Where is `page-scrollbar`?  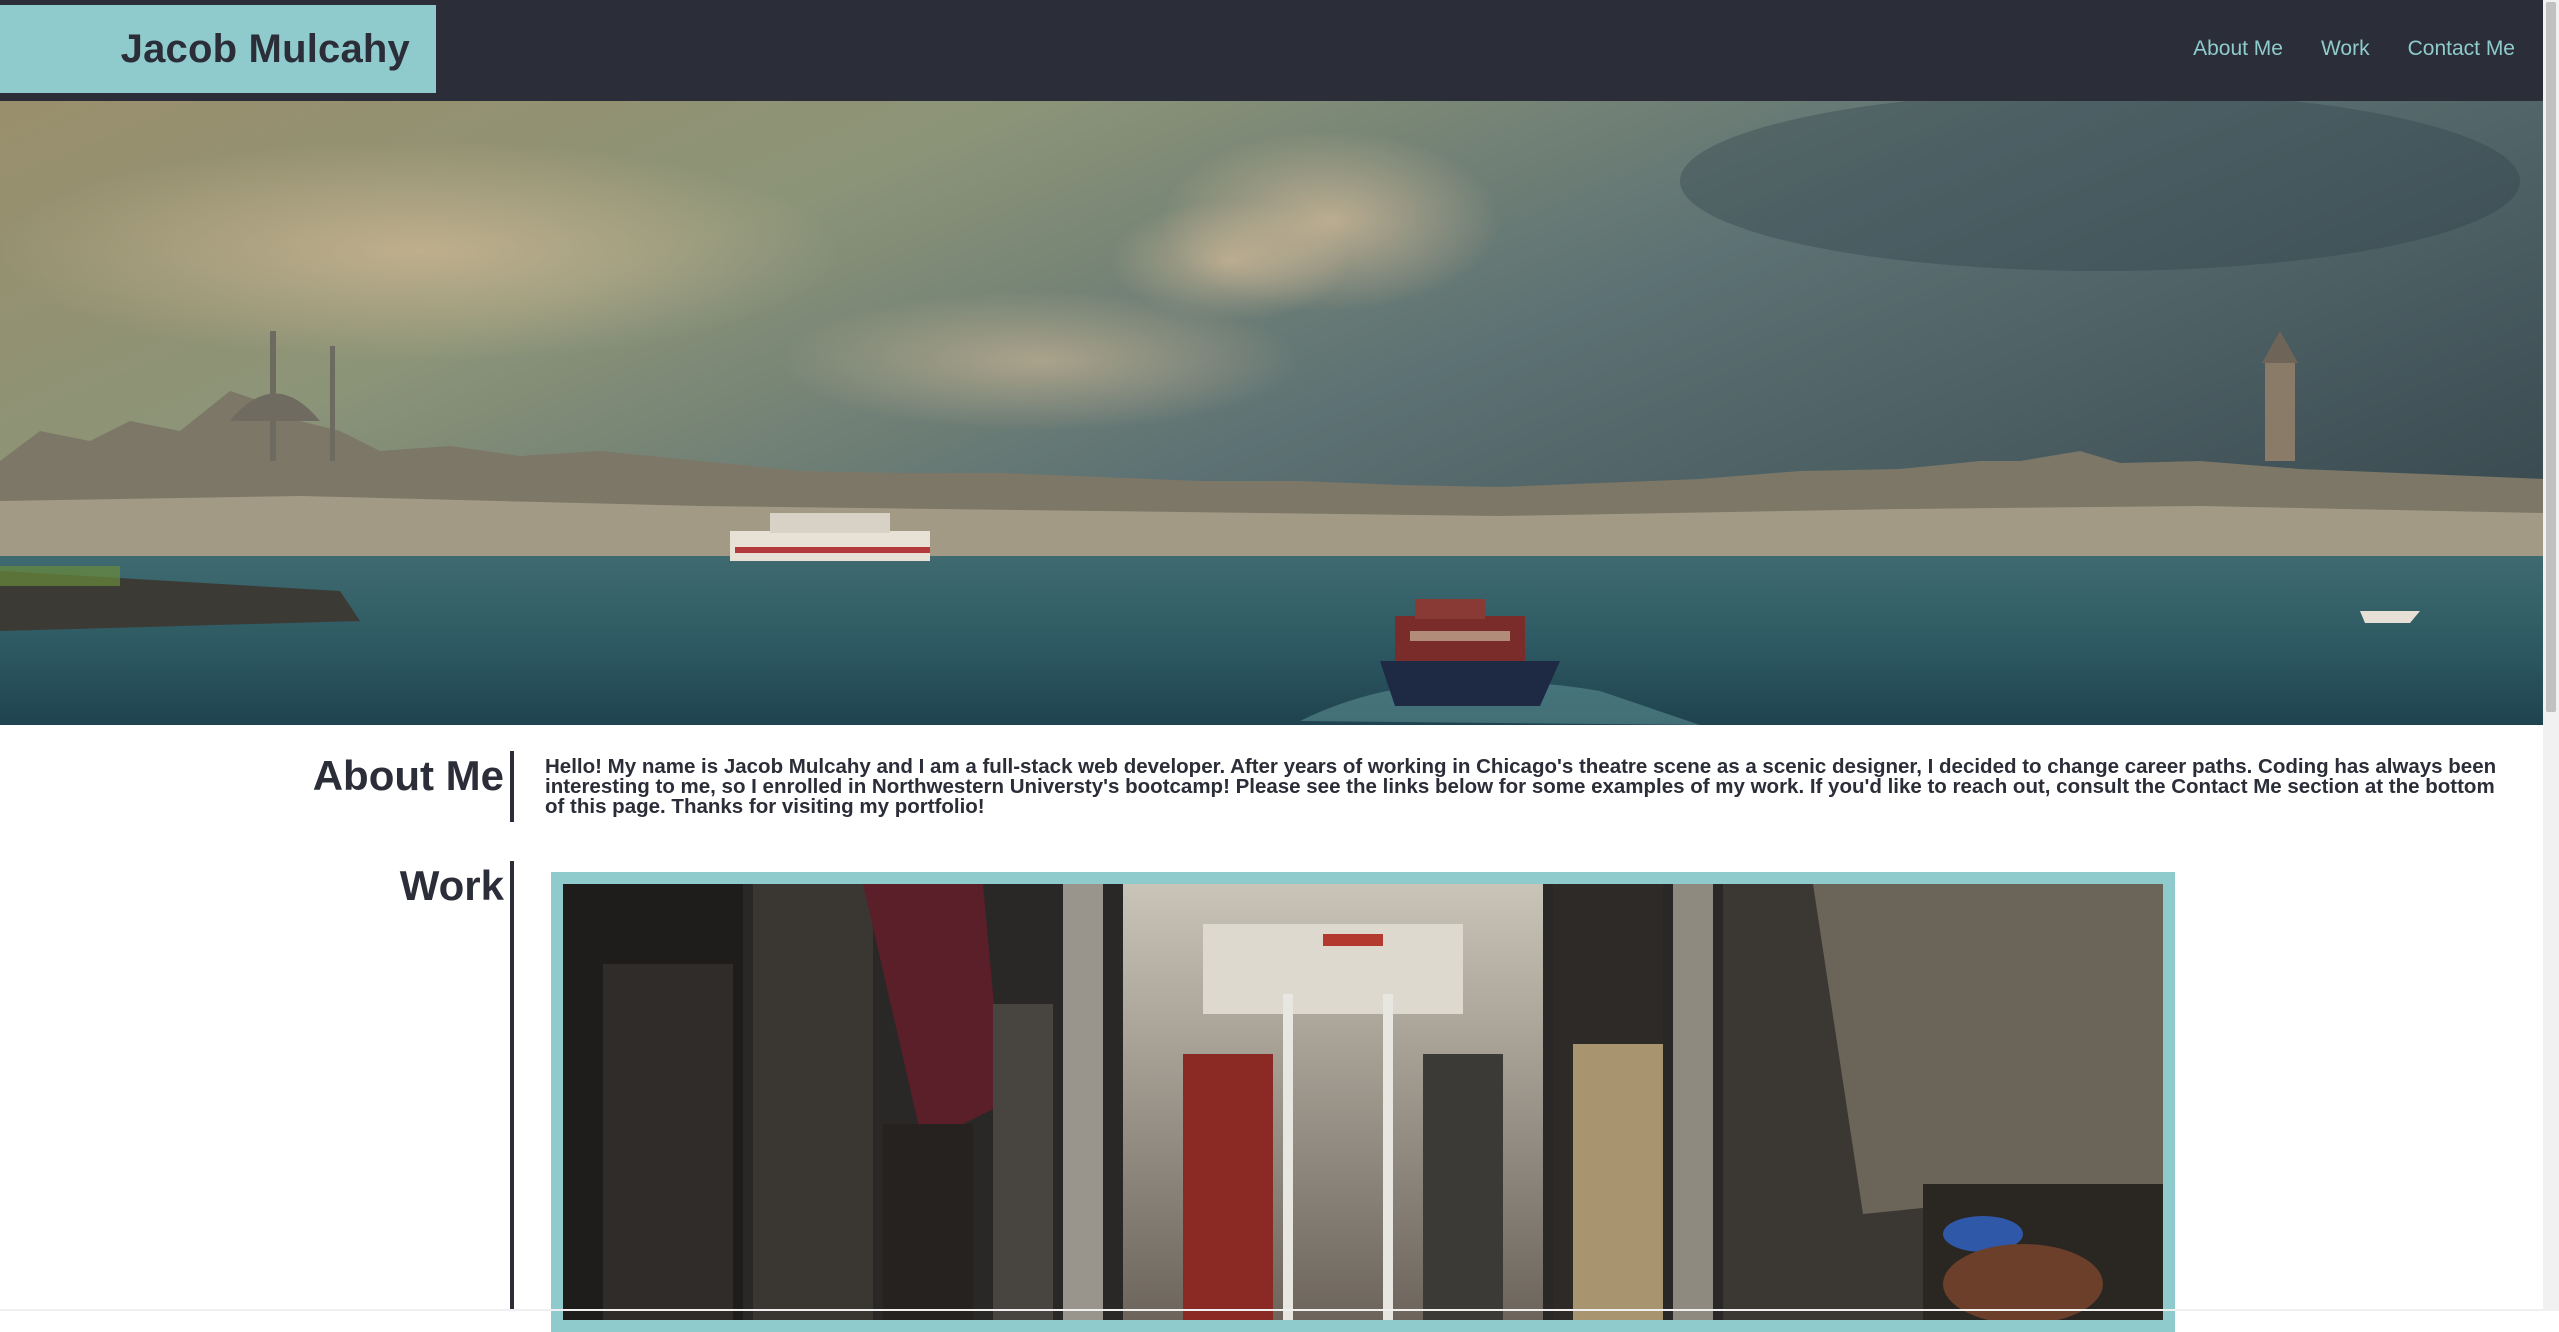
page-scrollbar is located at coordinates (2551, 655).